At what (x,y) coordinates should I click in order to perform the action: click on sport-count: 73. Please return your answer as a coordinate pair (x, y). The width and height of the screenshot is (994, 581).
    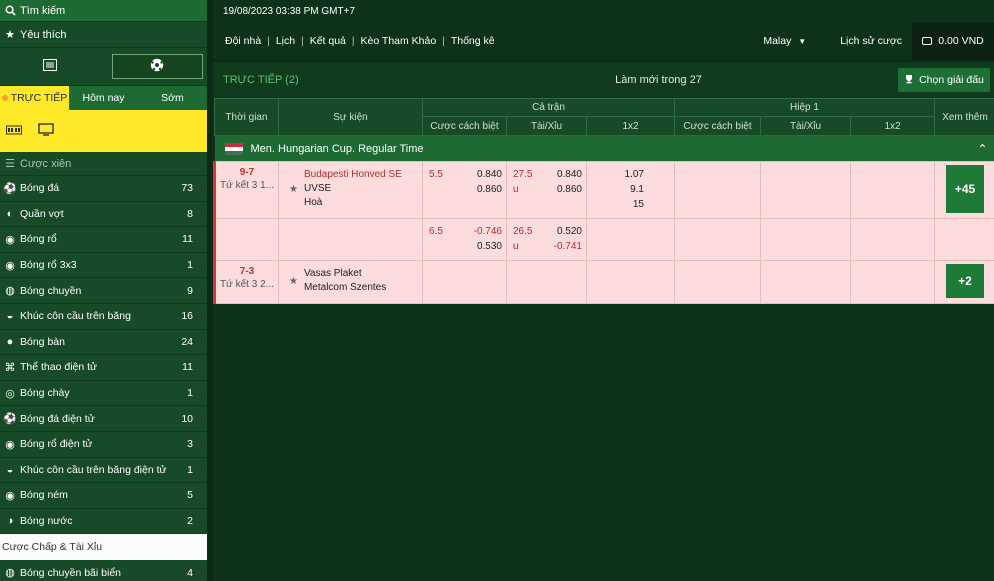
    Looking at the image, I should click on (187, 188).